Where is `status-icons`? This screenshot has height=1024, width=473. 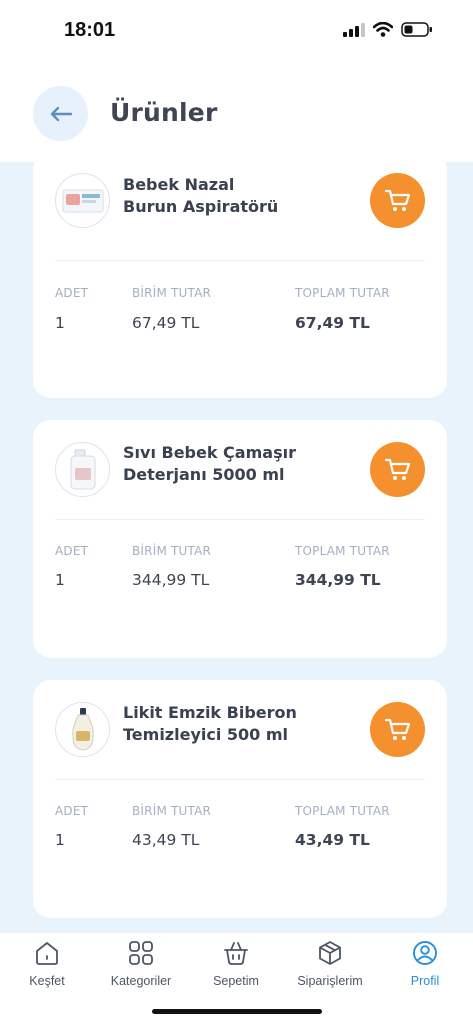 status-icons is located at coordinates (388, 29).